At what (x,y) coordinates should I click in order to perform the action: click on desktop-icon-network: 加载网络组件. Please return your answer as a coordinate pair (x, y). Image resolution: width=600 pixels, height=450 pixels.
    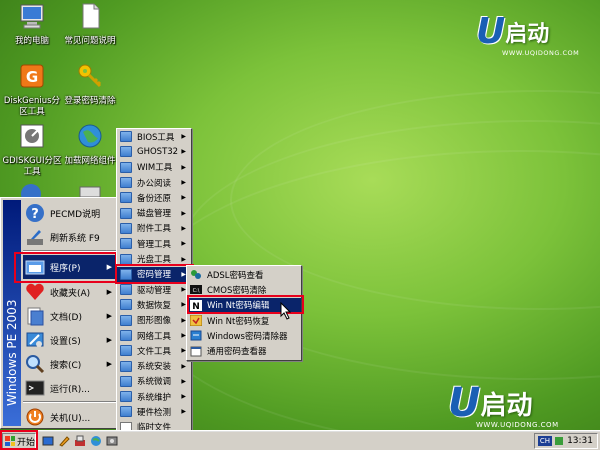
    Looking at the image, I should click on (90, 144).